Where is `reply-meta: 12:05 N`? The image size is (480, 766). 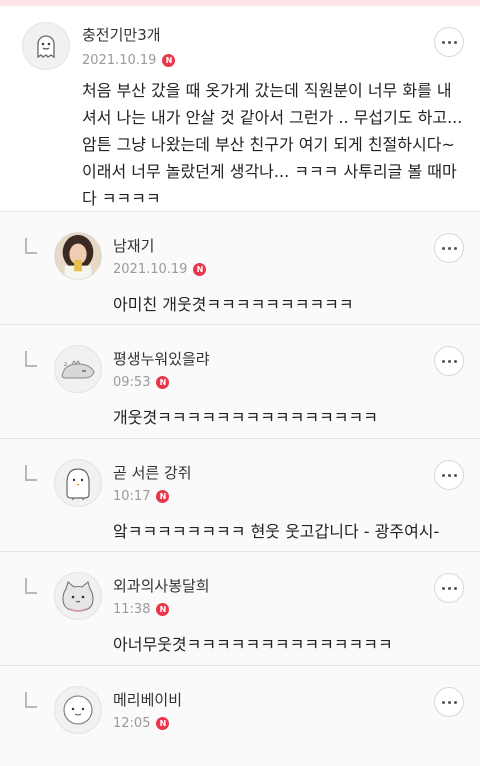
reply-meta: 12:05 N is located at coordinates (141, 723).